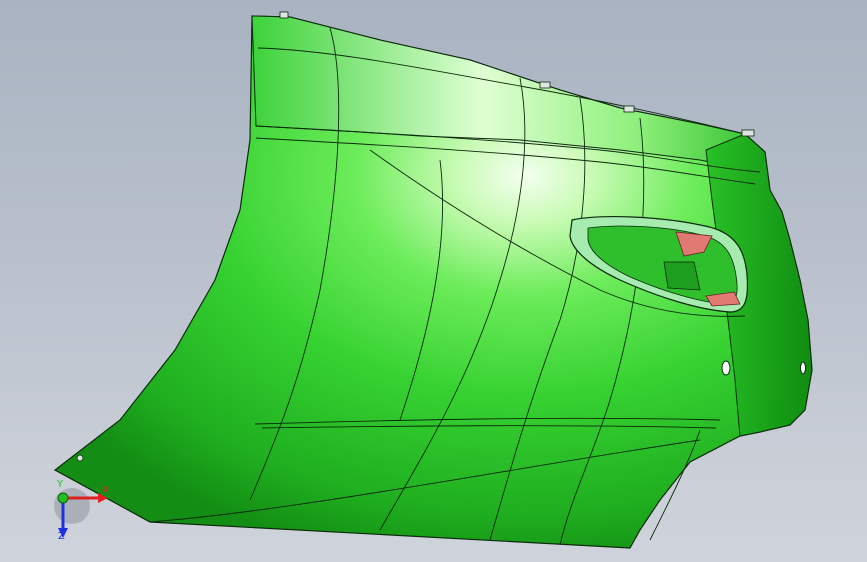 Image resolution: width=867 pixels, height=562 pixels. Describe the element at coordinates (61, 536) in the screenshot. I see `z-axis-label: Z` at that location.